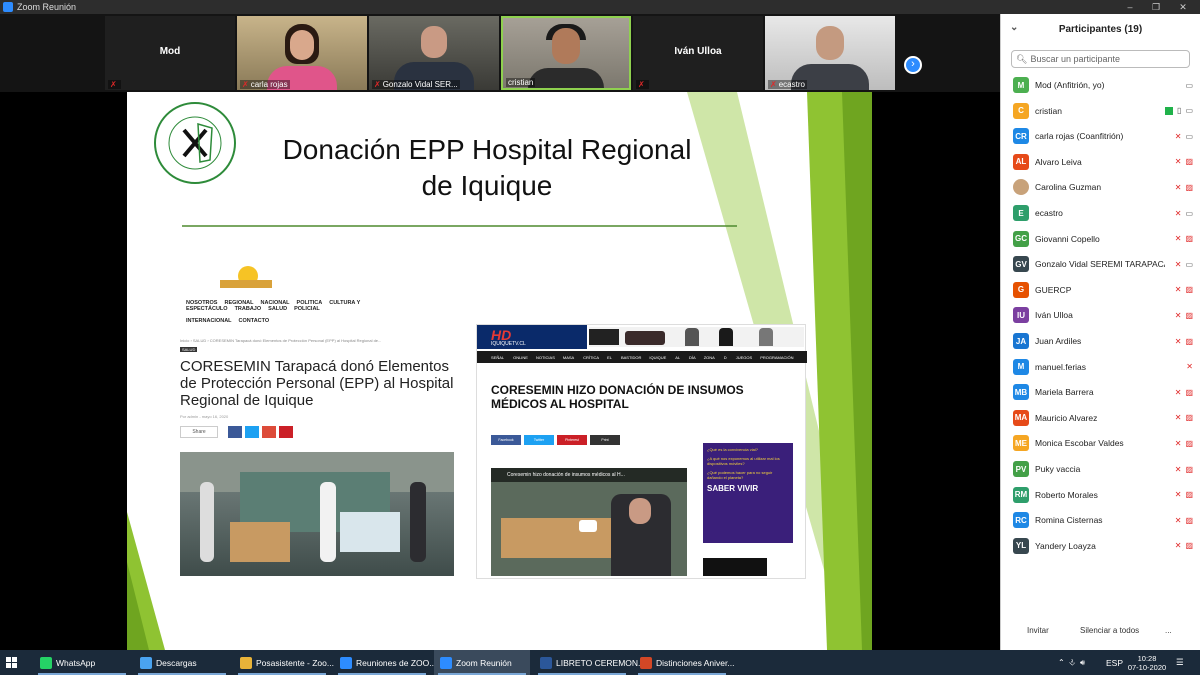  What do you see at coordinates (728, 357) in the screenshot?
I see `news-nav-item: ZONA D JUEGOS` at bounding box center [728, 357].